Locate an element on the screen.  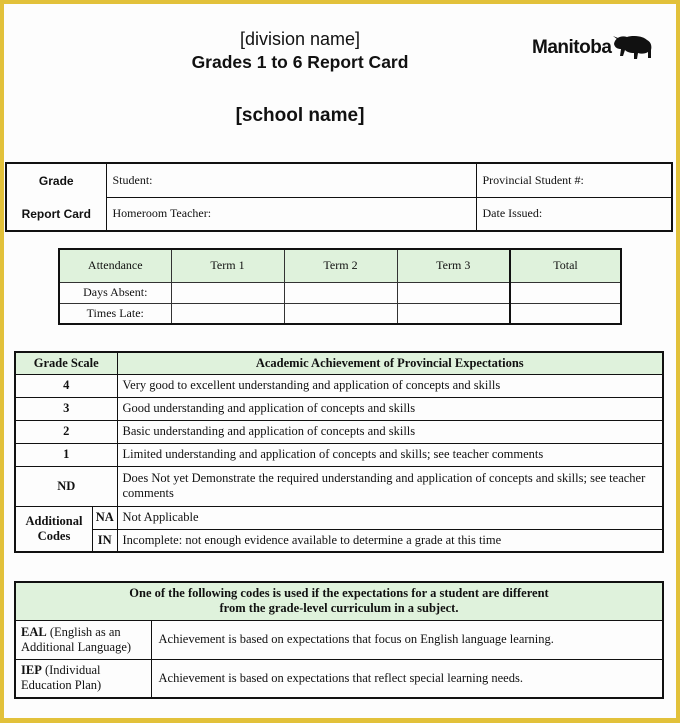
grade-scale-header: Grade Scale is located at coordinates (66, 363).